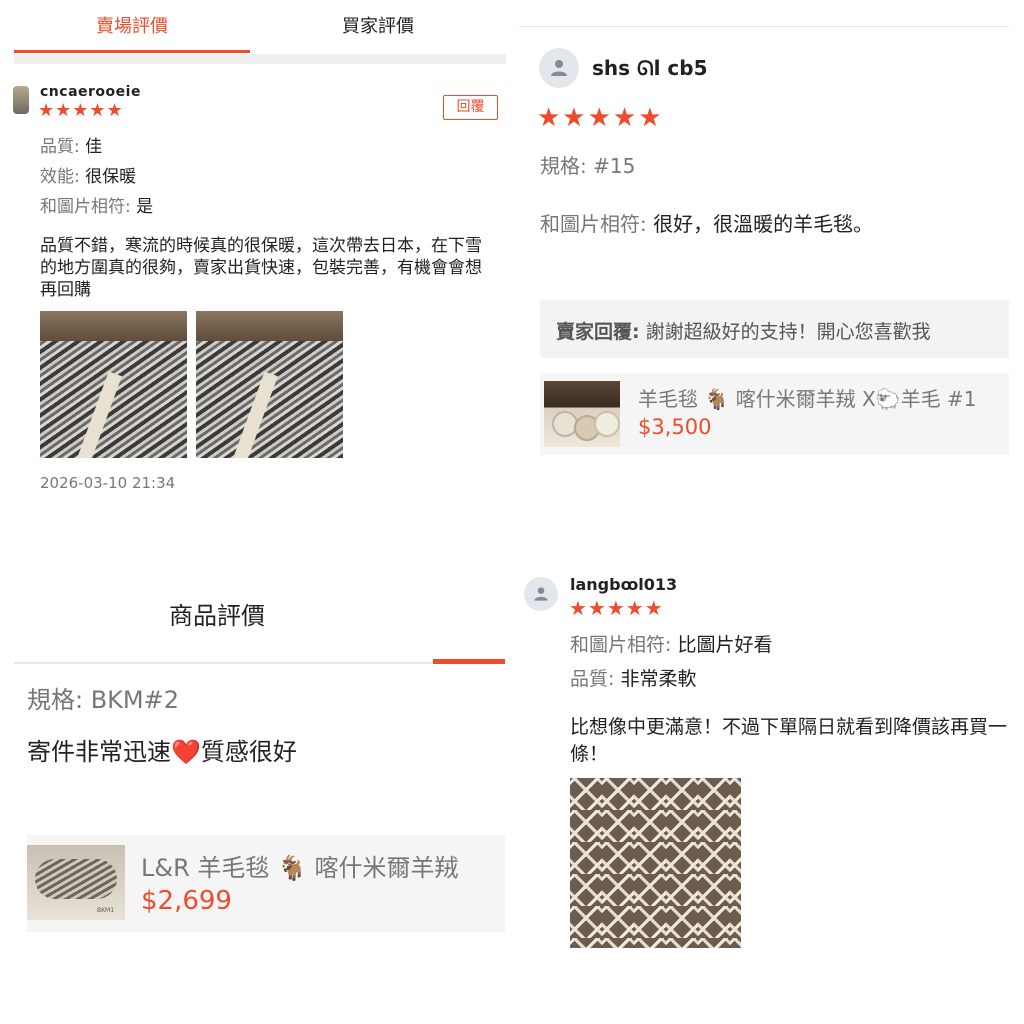 This screenshot has height=1024, width=1024. Describe the element at coordinates (162, 752) in the screenshot. I see `review-comment: 寄件非常迅速❤️質感很好` at that location.